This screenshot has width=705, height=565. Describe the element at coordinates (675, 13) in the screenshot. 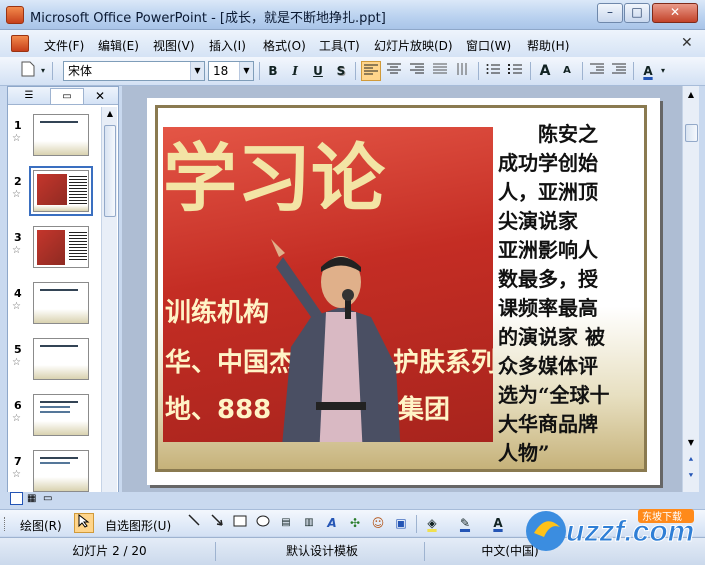

I see `close-button: ✕` at that location.